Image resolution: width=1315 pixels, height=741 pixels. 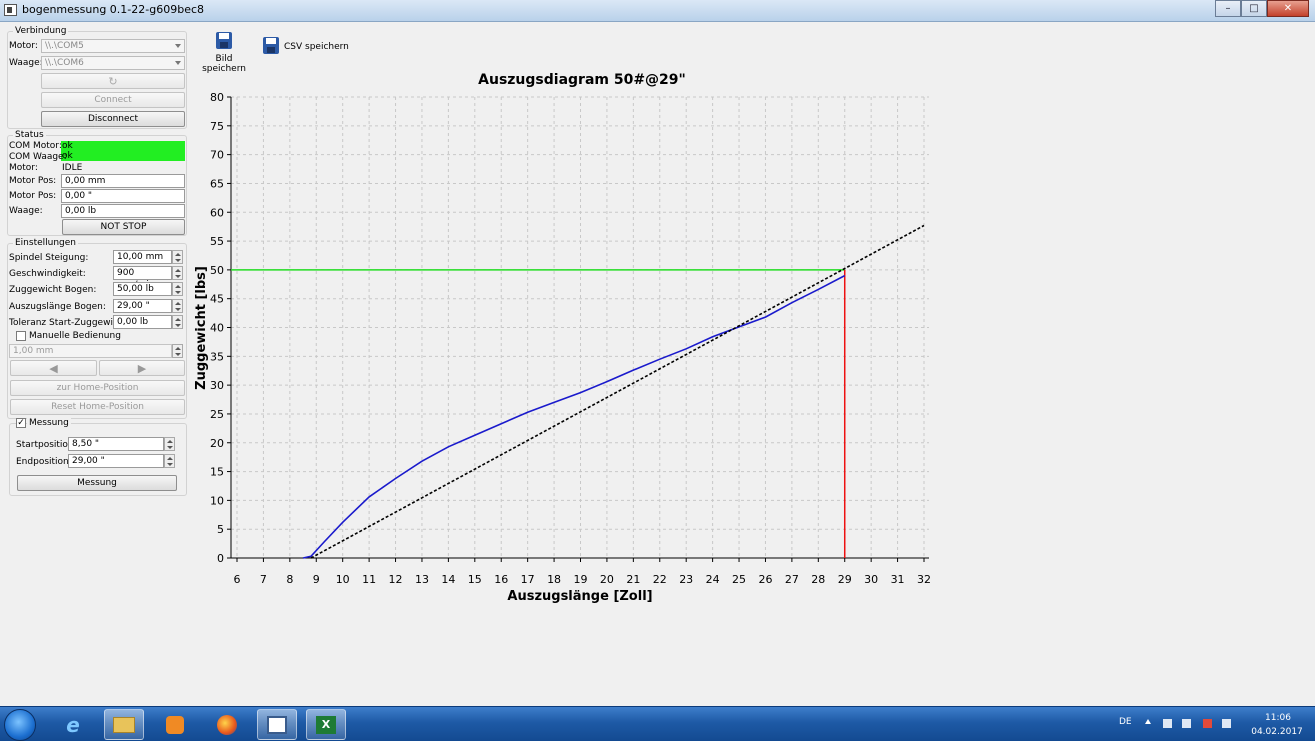 What do you see at coordinates (175, 724) in the screenshot?
I see `media-player-icon` at bounding box center [175, 724].